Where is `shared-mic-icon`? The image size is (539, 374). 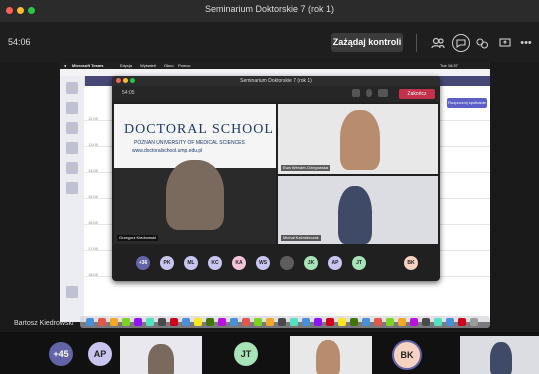
shared-mic-icon is located at coordinates (369, 93).